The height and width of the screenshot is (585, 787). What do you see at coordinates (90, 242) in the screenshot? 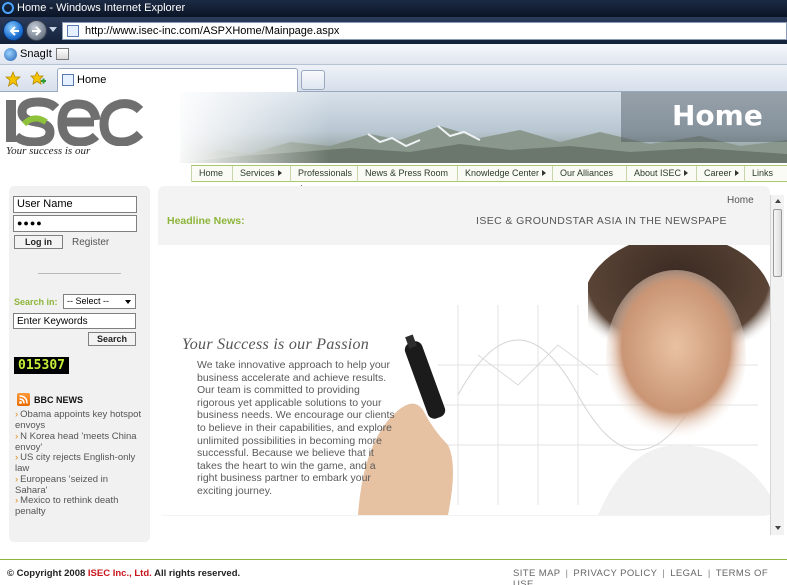
I see `register-link: Register` at bounding box center [90, 242].